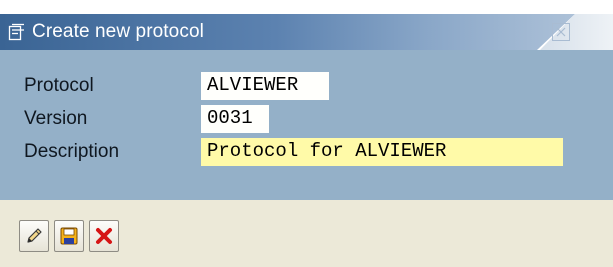 The image size is (613, 267). Describe the element at coordinates (72, 151) in the screenshot. I see `description-label: Description` at that location.